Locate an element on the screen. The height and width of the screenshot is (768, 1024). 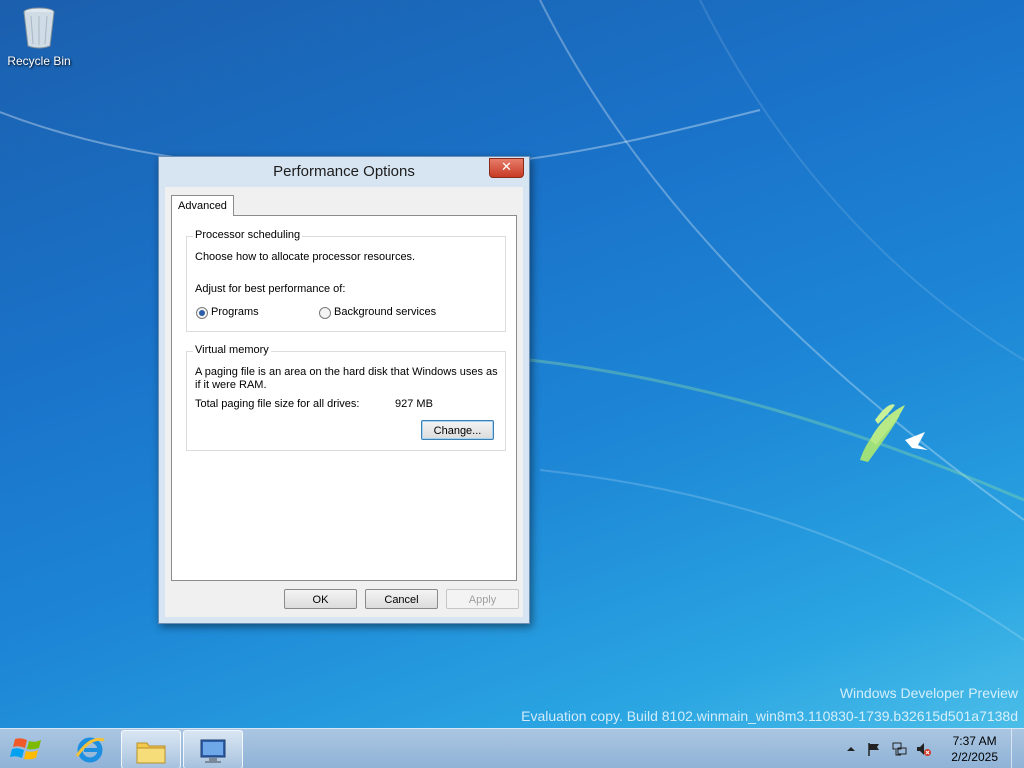
apply-button: Apply is located at coordinates (482, 599).